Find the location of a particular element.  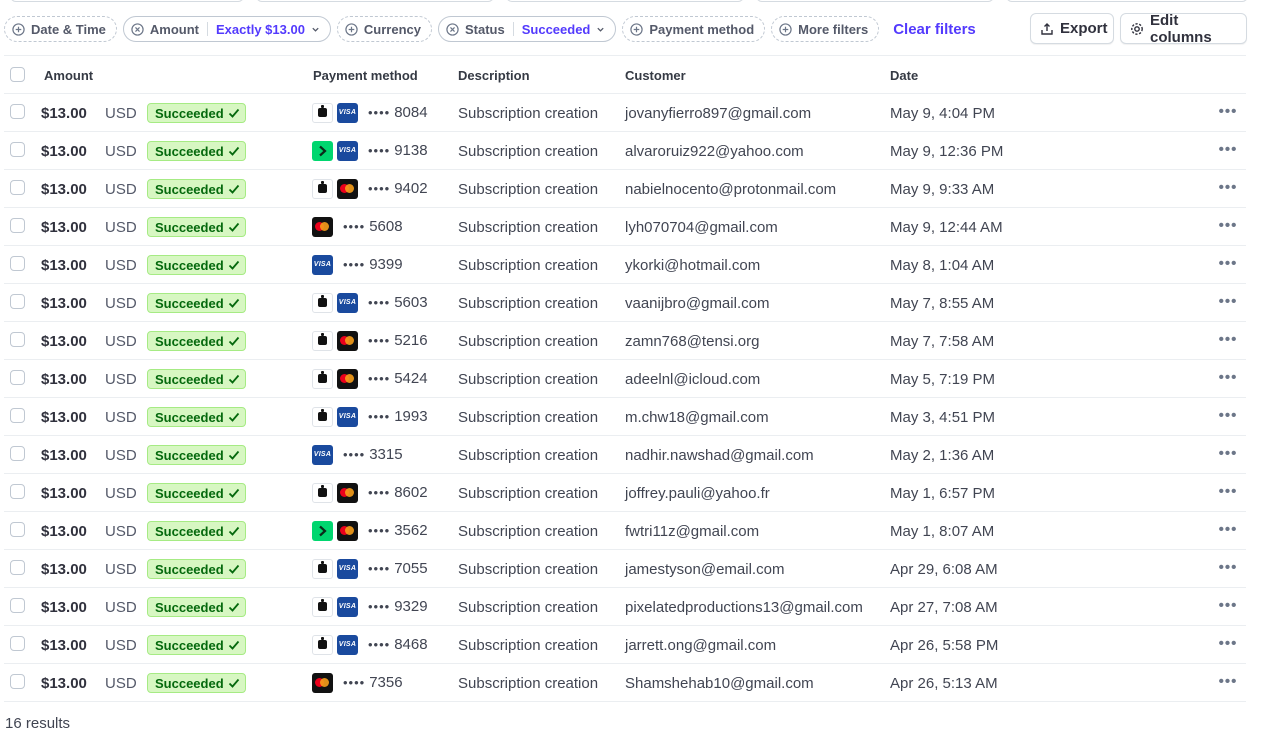

filter-date-time: Date & Time is located at coordinates (60, 29).